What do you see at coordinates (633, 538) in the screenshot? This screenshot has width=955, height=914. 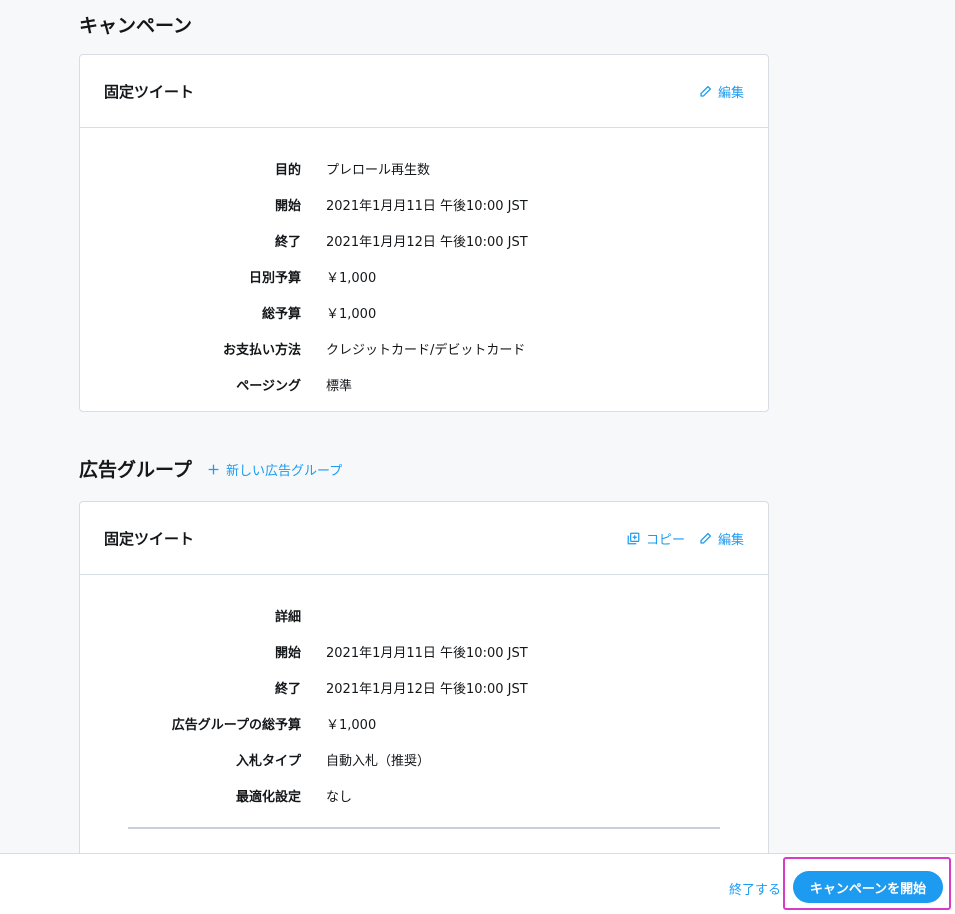 I see `copy-icon` at bounding box center [633, 538].